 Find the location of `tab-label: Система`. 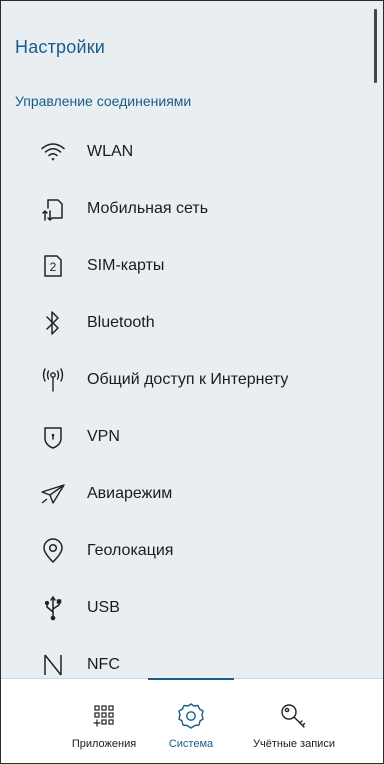

tab-label: Система is located at coordinates (191, 744).